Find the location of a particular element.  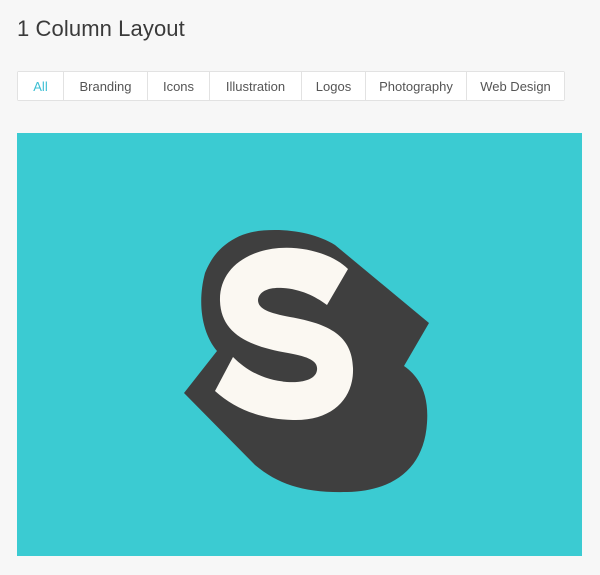

filter-tab-web-design: Web Design is located at coordinates (515, 86).